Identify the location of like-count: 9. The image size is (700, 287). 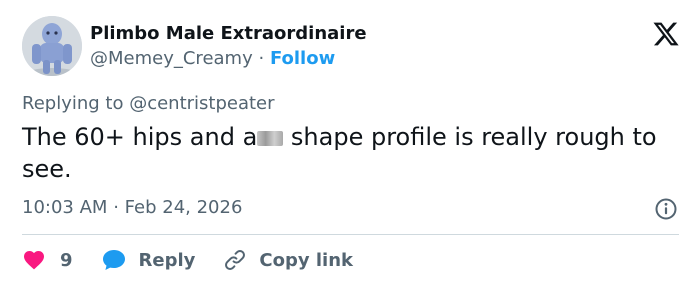
(66, 260).